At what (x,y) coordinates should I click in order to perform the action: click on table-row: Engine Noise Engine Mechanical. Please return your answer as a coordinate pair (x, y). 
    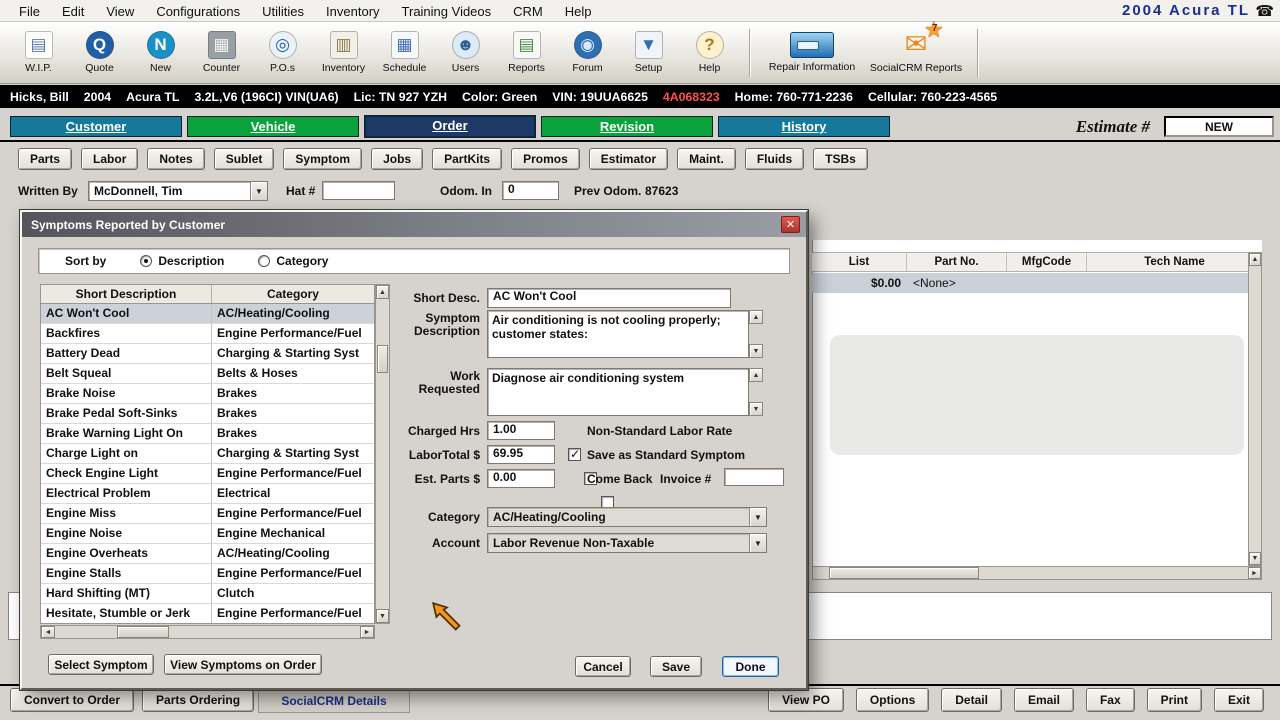
    Looking at the image, I should click on (207, 534).